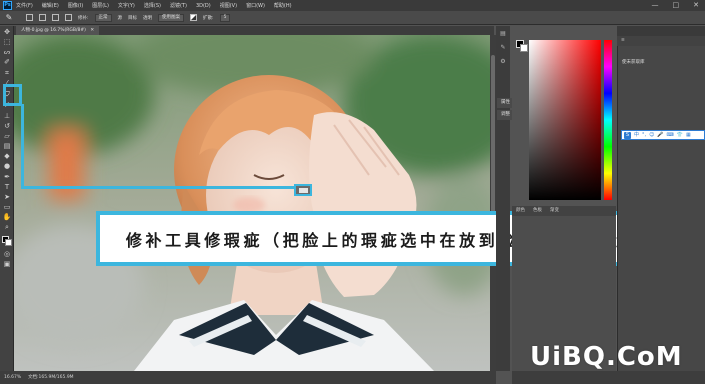 This screenshot has width=705, height=384. What do you see at coordinates (7, 166) in the screenshot?
I see `dodge-icon: ●` at bounding box center [7, 166].